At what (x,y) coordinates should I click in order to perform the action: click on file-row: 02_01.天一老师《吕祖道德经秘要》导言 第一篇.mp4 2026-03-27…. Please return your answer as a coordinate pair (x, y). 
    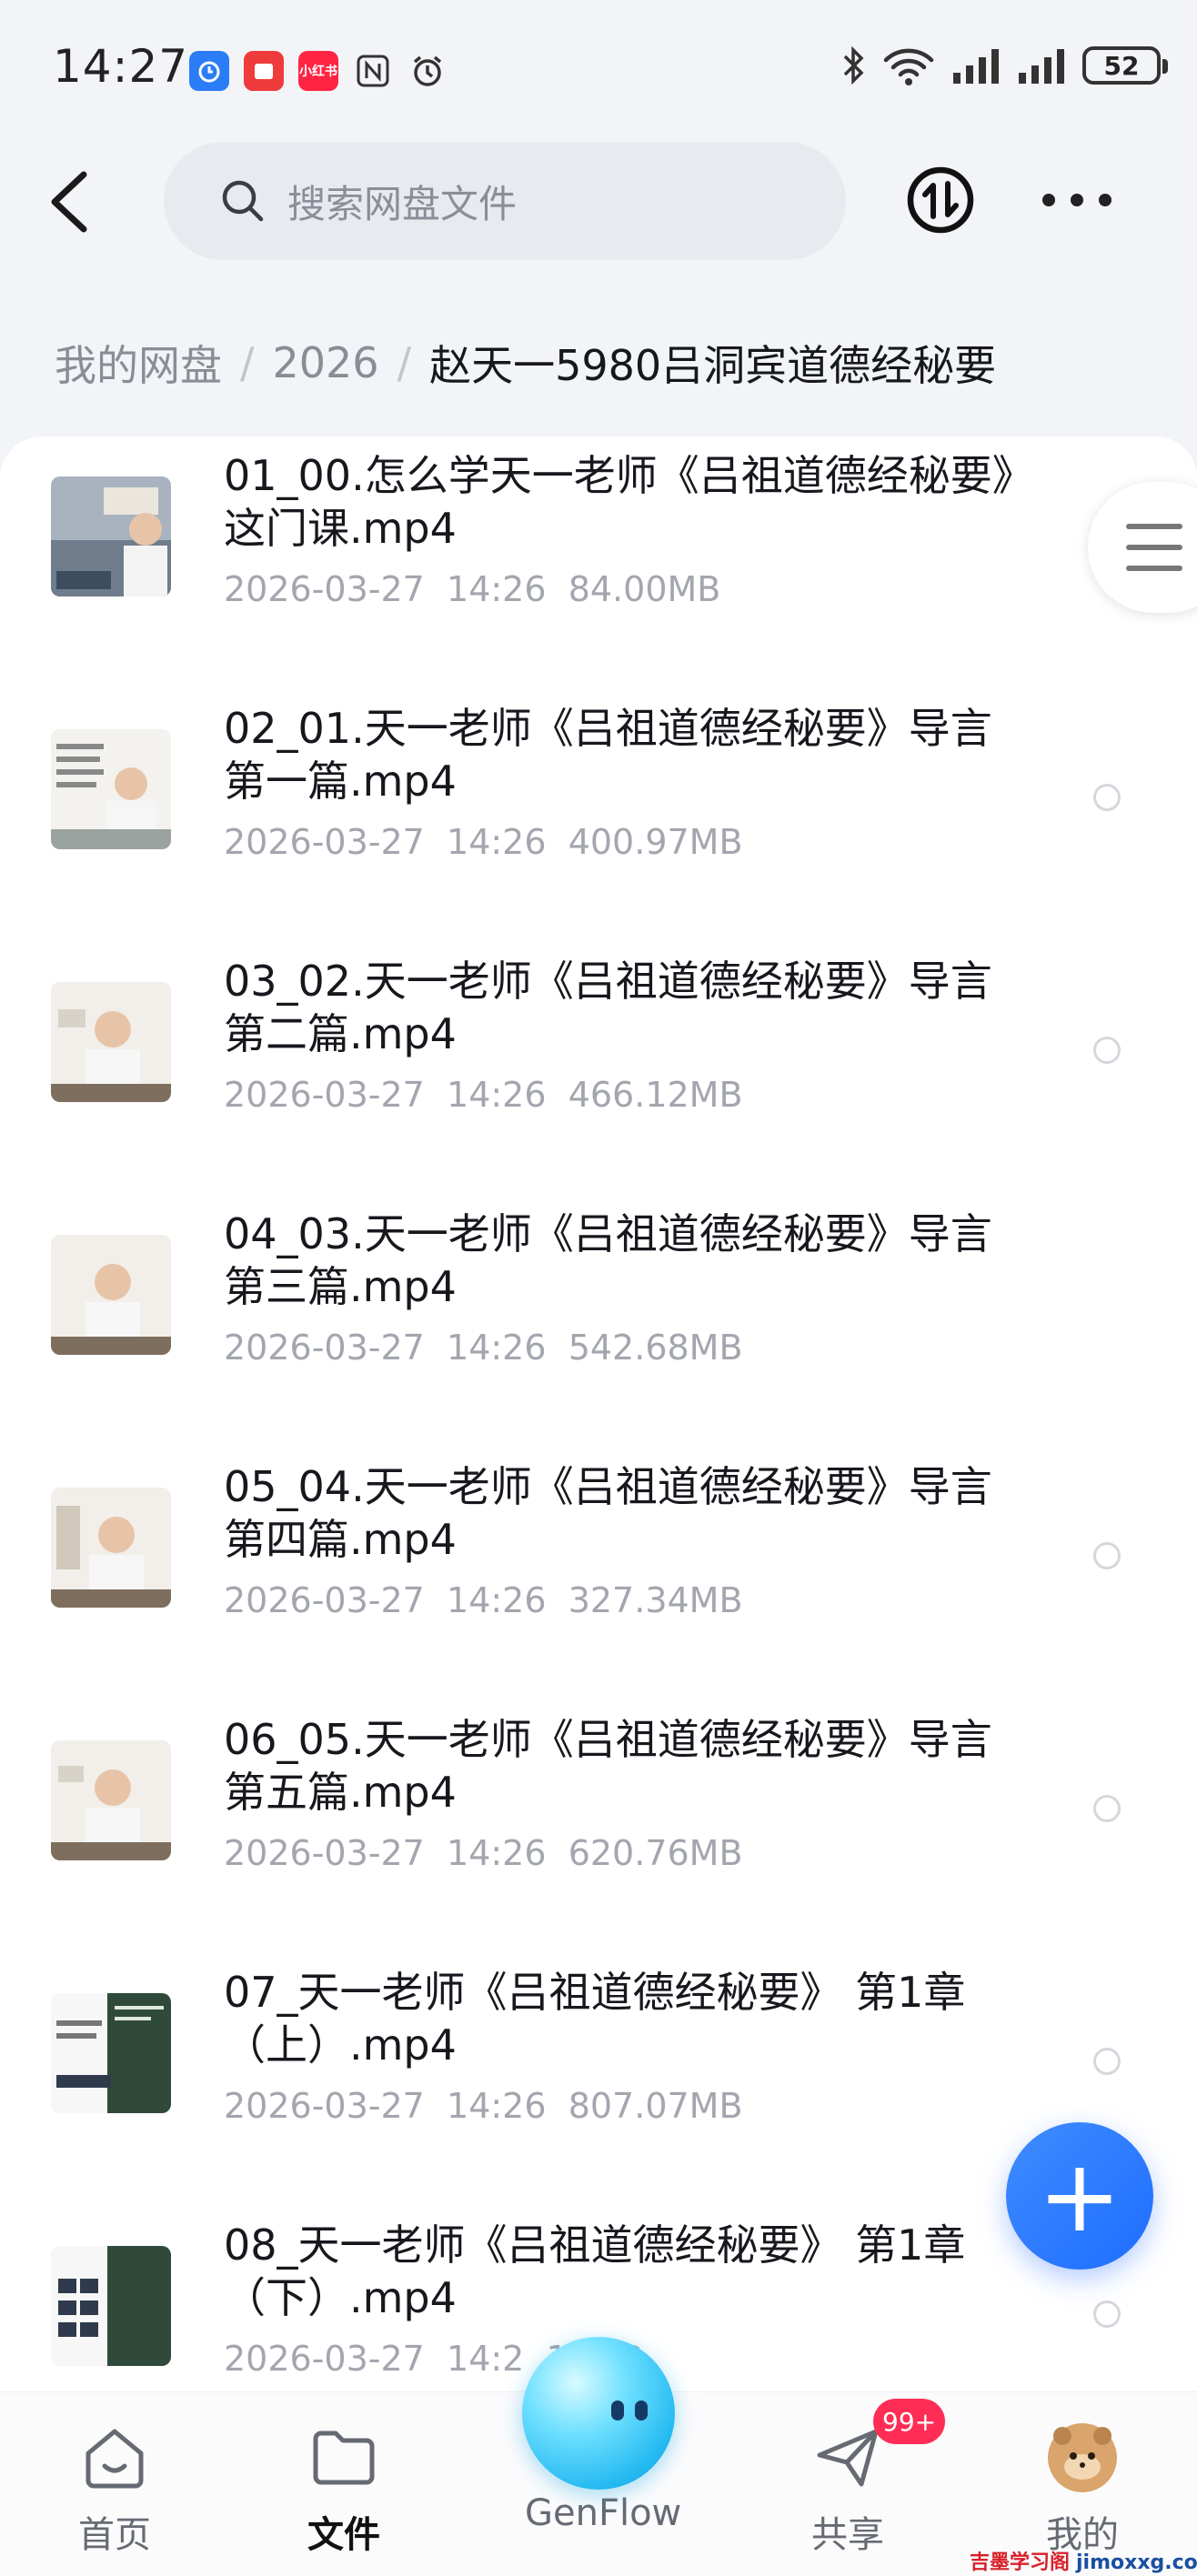
    Looking at the image, I should click on (598, 815).